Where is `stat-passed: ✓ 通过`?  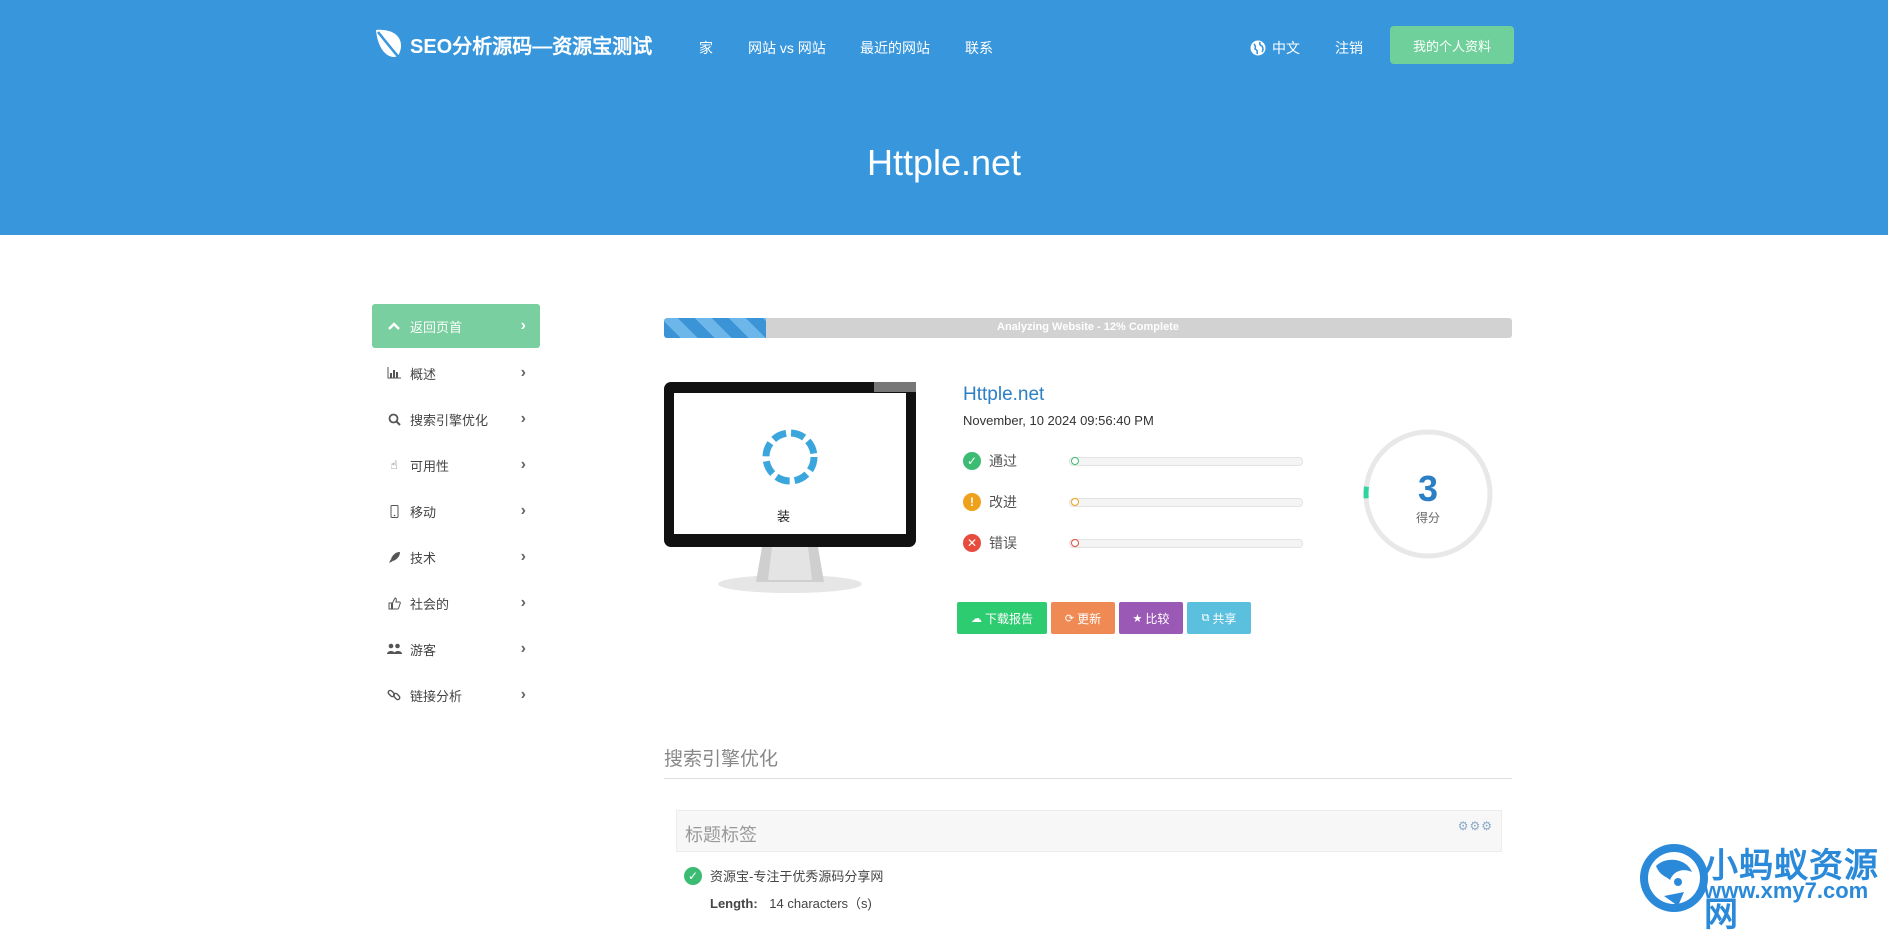 stat-passed: ✓ 通过 is located at coordinates (1133, 461).